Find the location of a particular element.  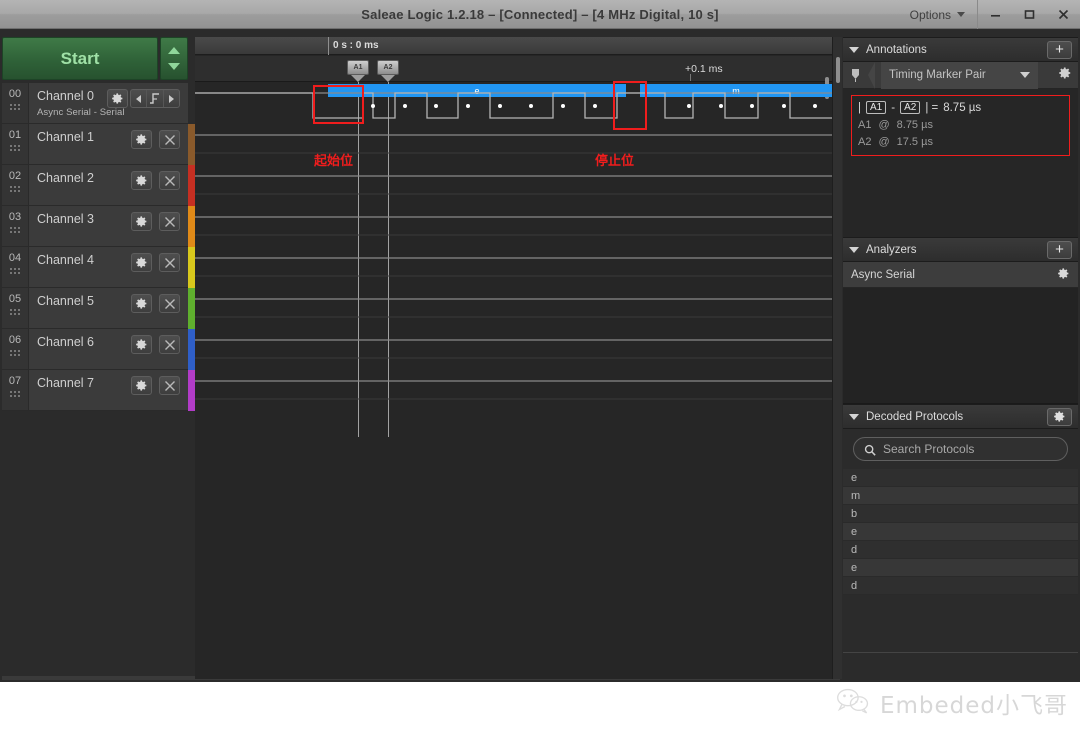

channel-index-4: 04 is located at coordinates (15, 267).